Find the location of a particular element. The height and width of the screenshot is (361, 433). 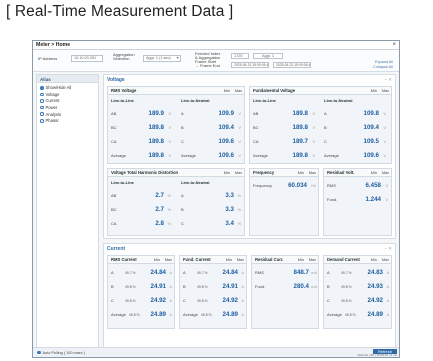

measure-value: 2.7 is located at coordinates (159, 195).